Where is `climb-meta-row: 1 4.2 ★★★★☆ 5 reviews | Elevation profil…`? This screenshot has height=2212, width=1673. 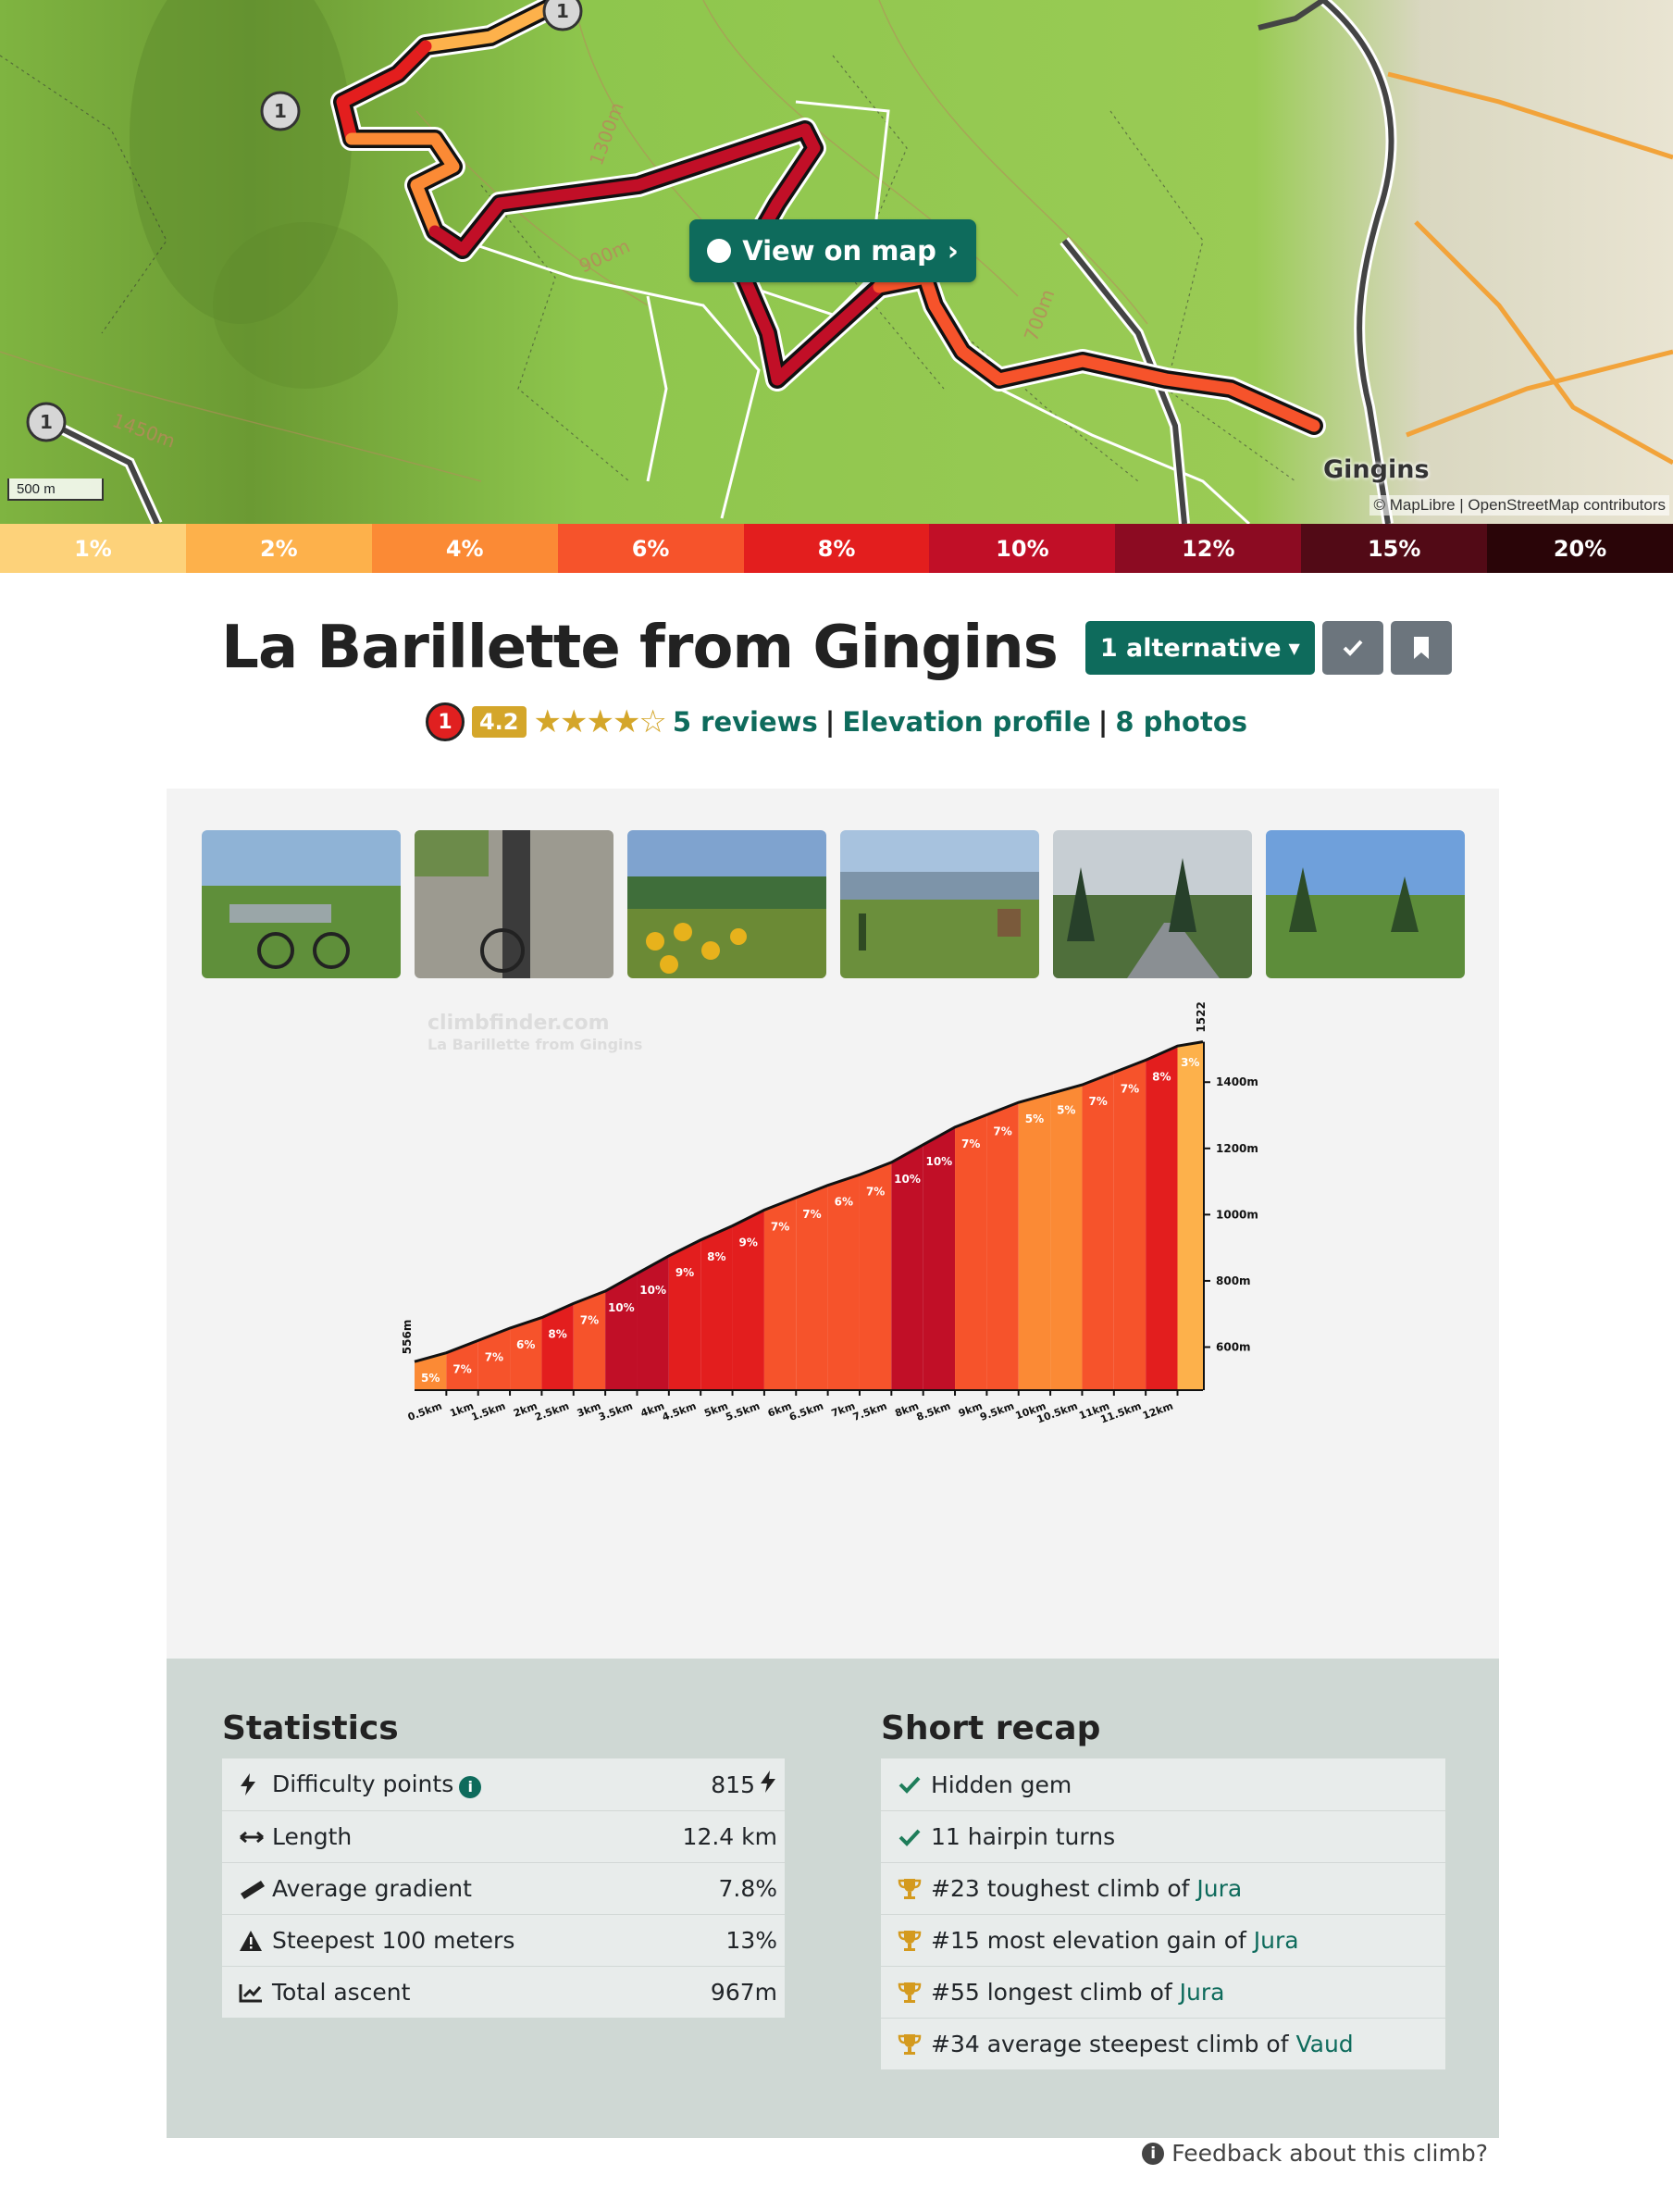
climb-meta-row: 1 4.2 ★★★★☆ 5 reviews | Elevation profil… is located at coordinates (836, 722).